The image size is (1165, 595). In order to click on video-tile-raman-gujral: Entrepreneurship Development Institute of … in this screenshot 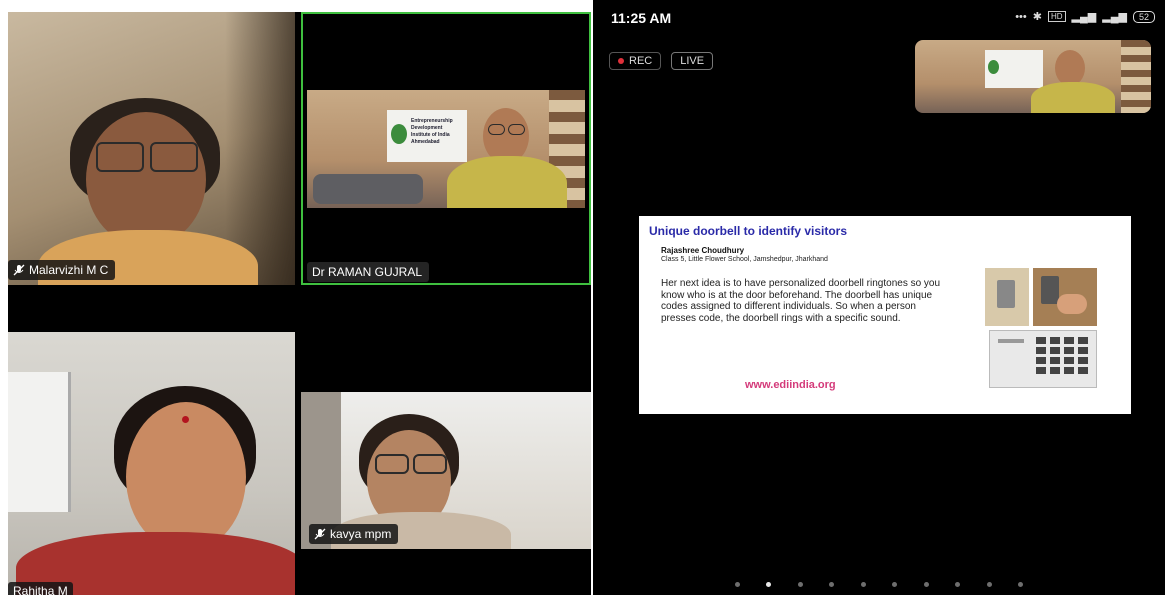, I will do `click(446, 148)`.